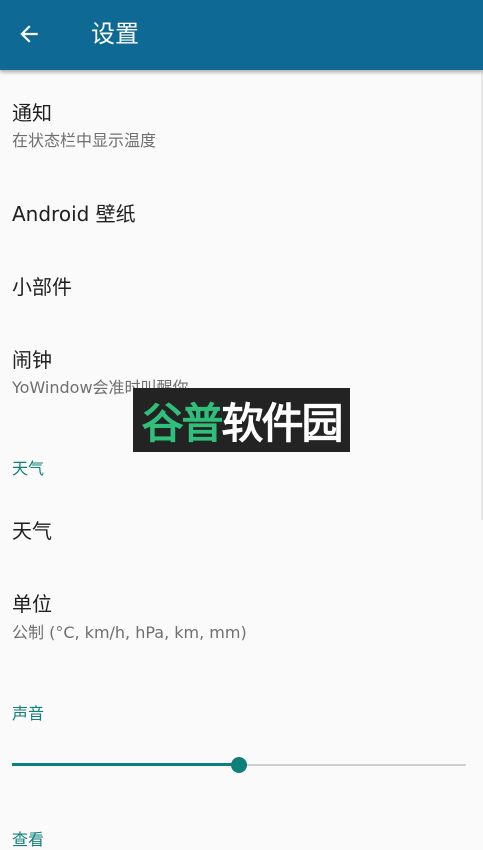 The width and height of the screenshot is (483, 850). What do you see at coordinates (182, 423) in the screenshot?
I see `watermark-part1: 谷普` at bounding box center [182, 423].